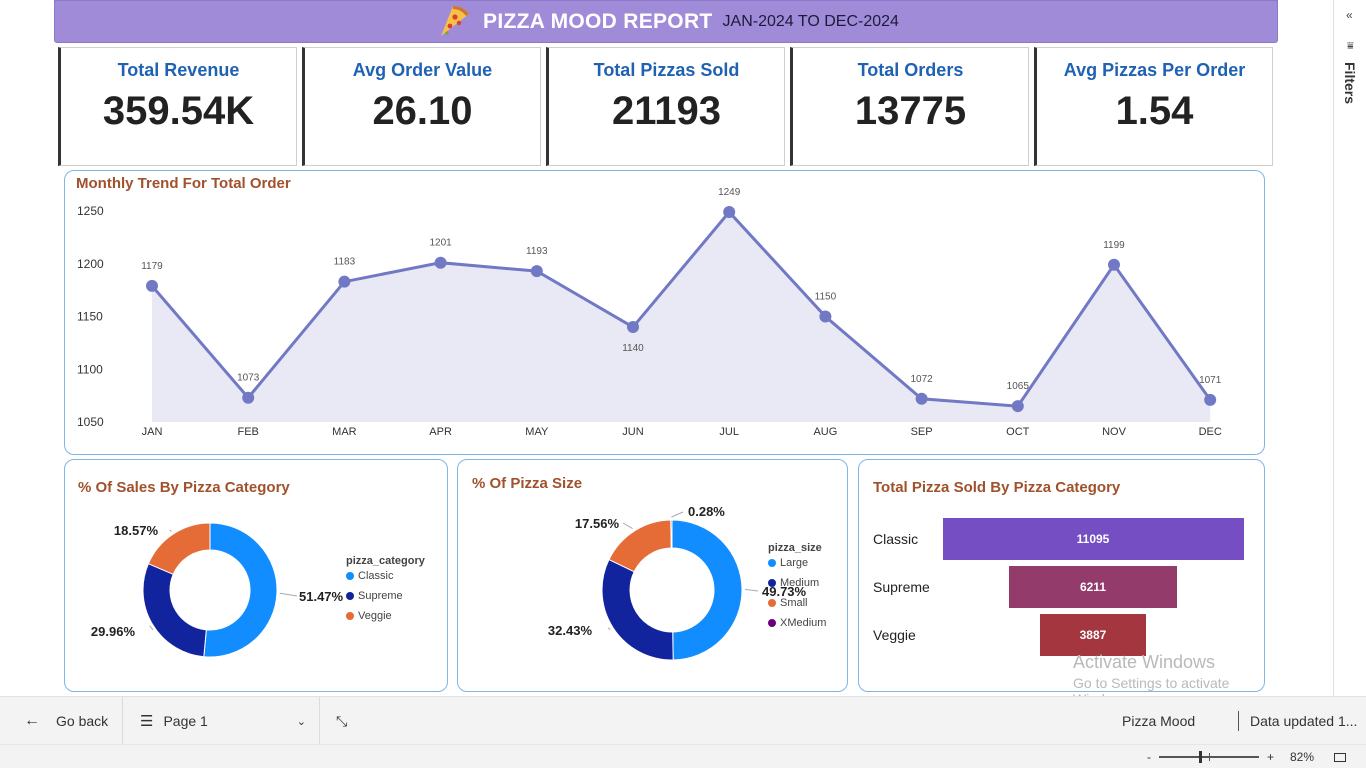  What do you see at coordinates (570, 630) in the screenshot?
I see `slice-label: 32.43%` at bounding box center [570, 630].